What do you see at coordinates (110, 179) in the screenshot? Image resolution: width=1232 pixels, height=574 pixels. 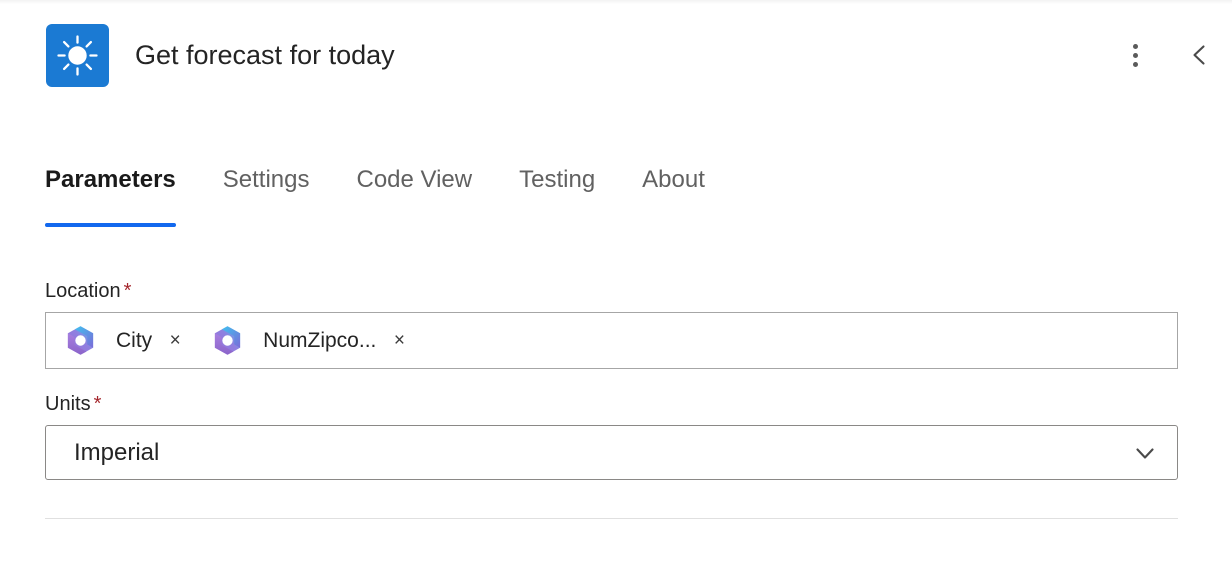 I see `tab-label: Parameters` at bounding box center [110, 179].